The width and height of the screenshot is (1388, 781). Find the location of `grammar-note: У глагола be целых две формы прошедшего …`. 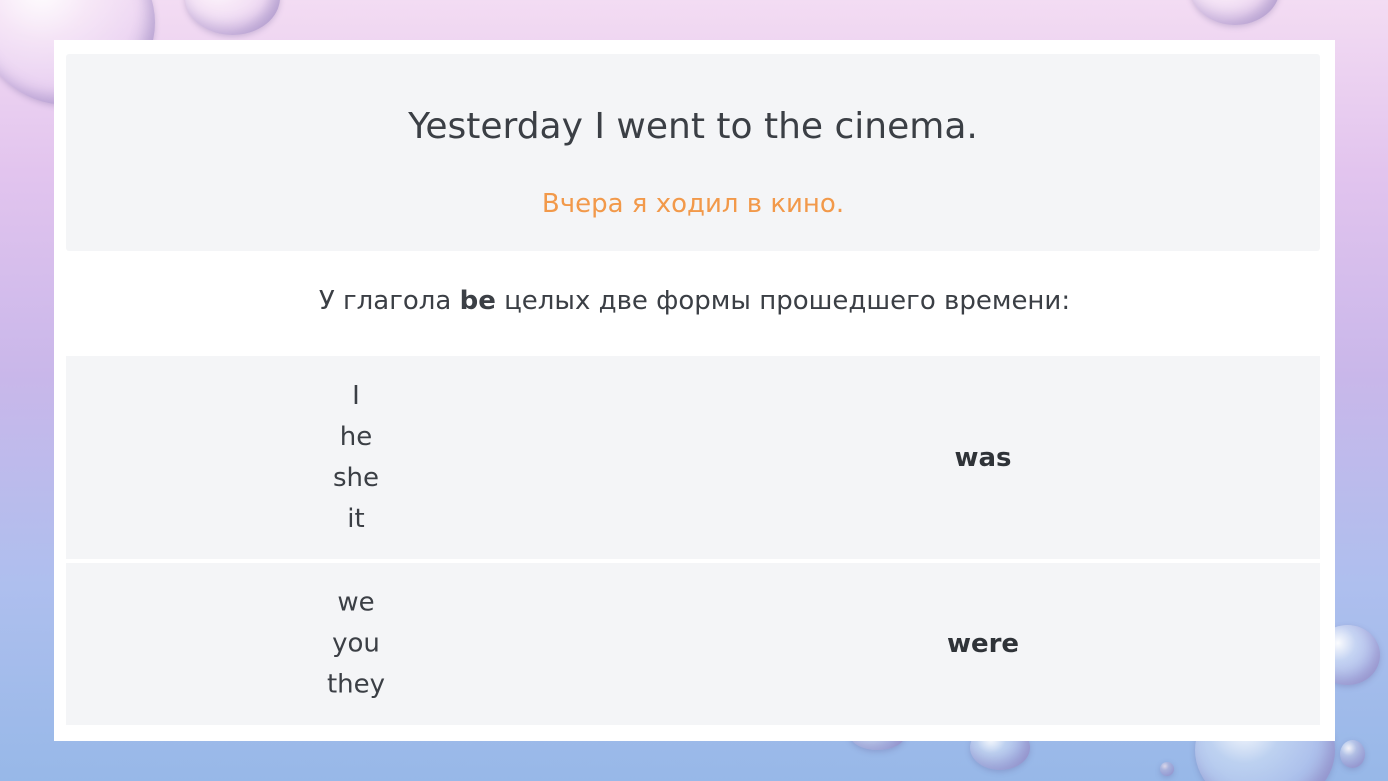

grammar-note: У глагола be целых две формы прошедшего … is located at coordinates (694, 301).